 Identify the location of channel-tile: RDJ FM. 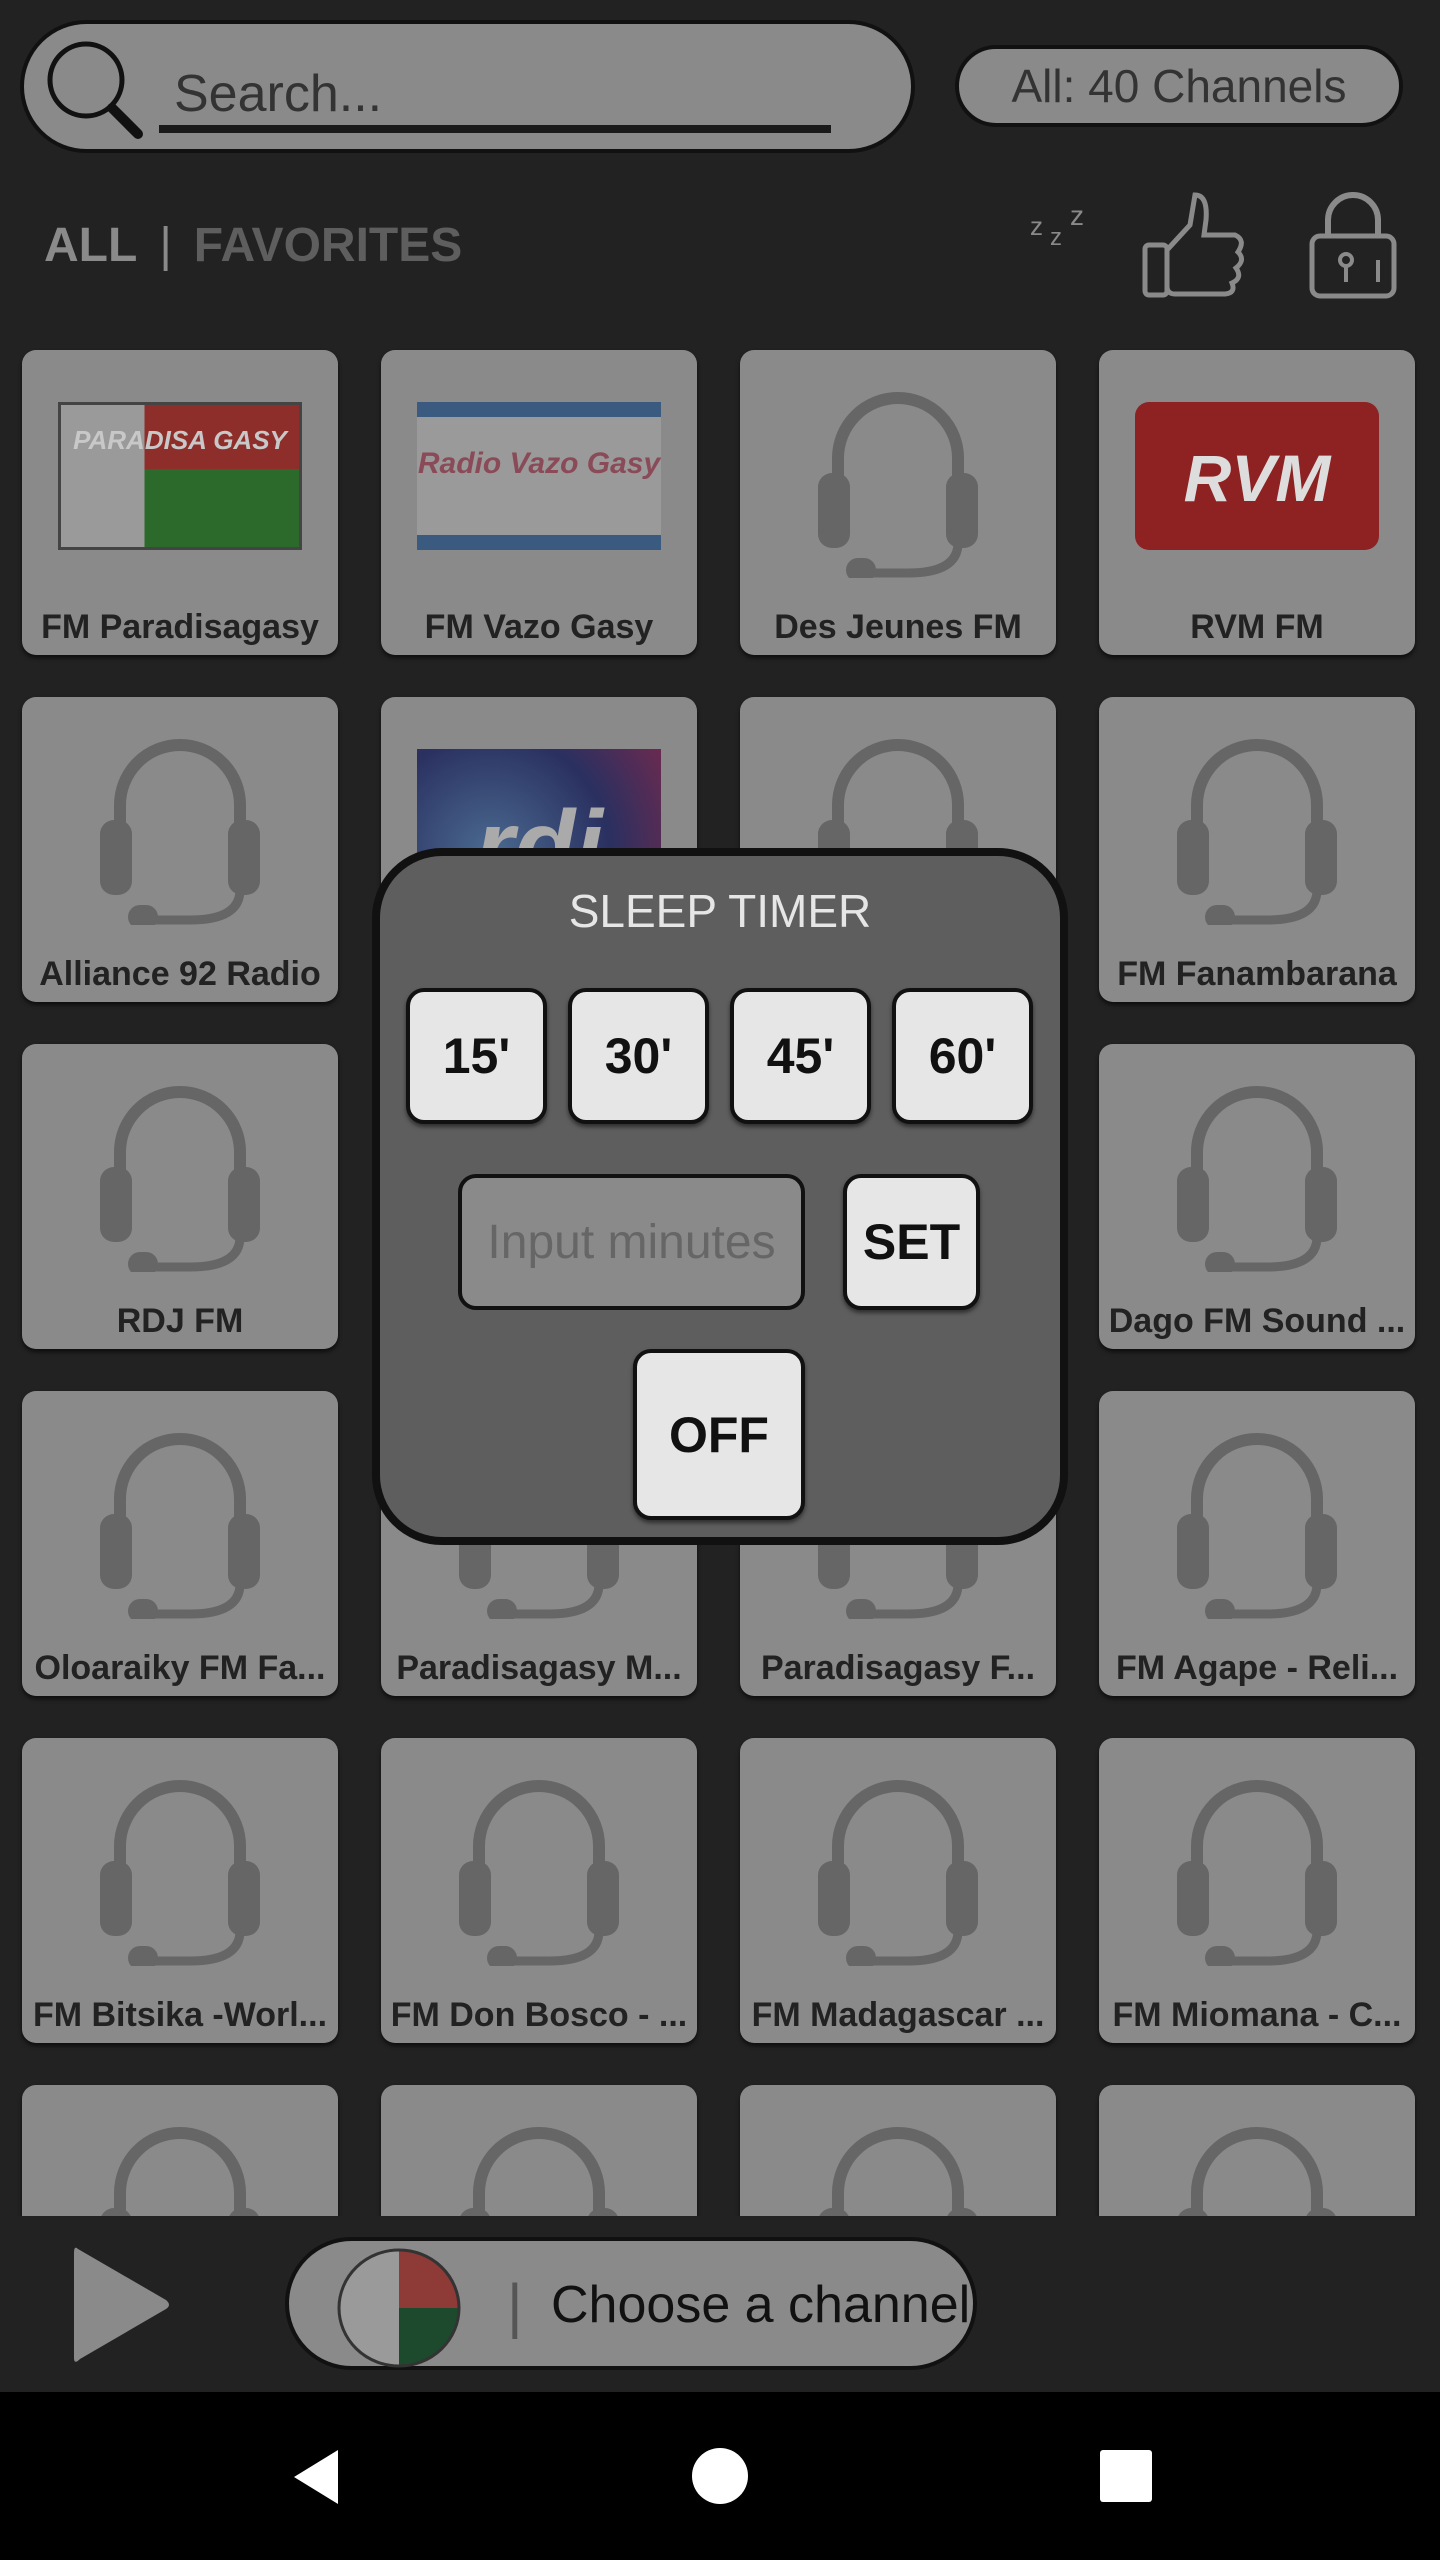
(180, 1196).